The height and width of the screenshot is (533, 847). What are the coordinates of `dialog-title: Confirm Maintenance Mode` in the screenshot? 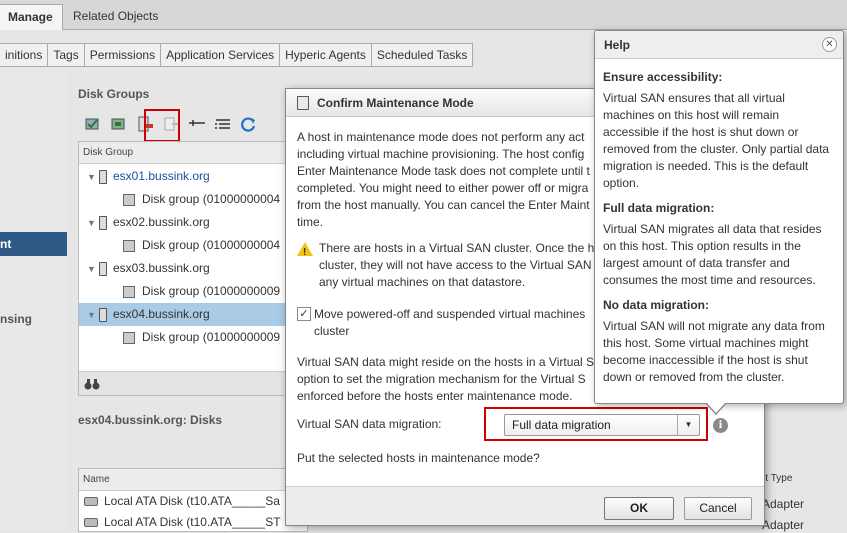 It's located at (395, 103).